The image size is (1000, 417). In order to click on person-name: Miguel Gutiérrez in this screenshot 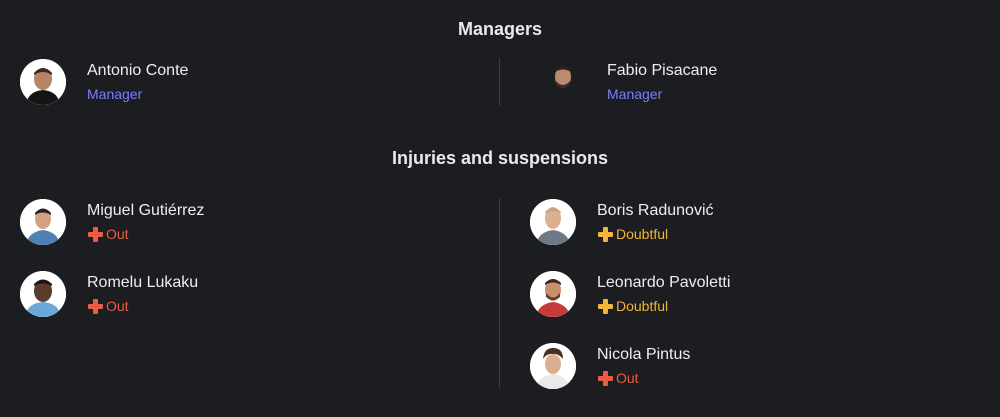, I will do `click(146, 210)`.